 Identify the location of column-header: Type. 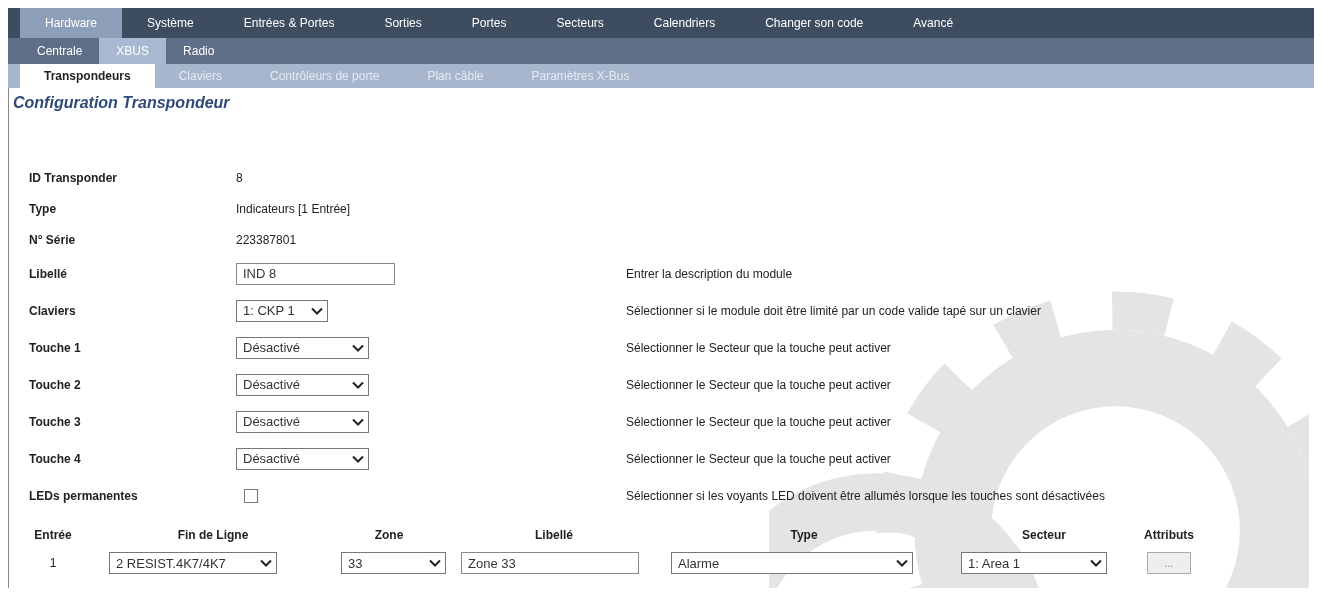
(804, 535).